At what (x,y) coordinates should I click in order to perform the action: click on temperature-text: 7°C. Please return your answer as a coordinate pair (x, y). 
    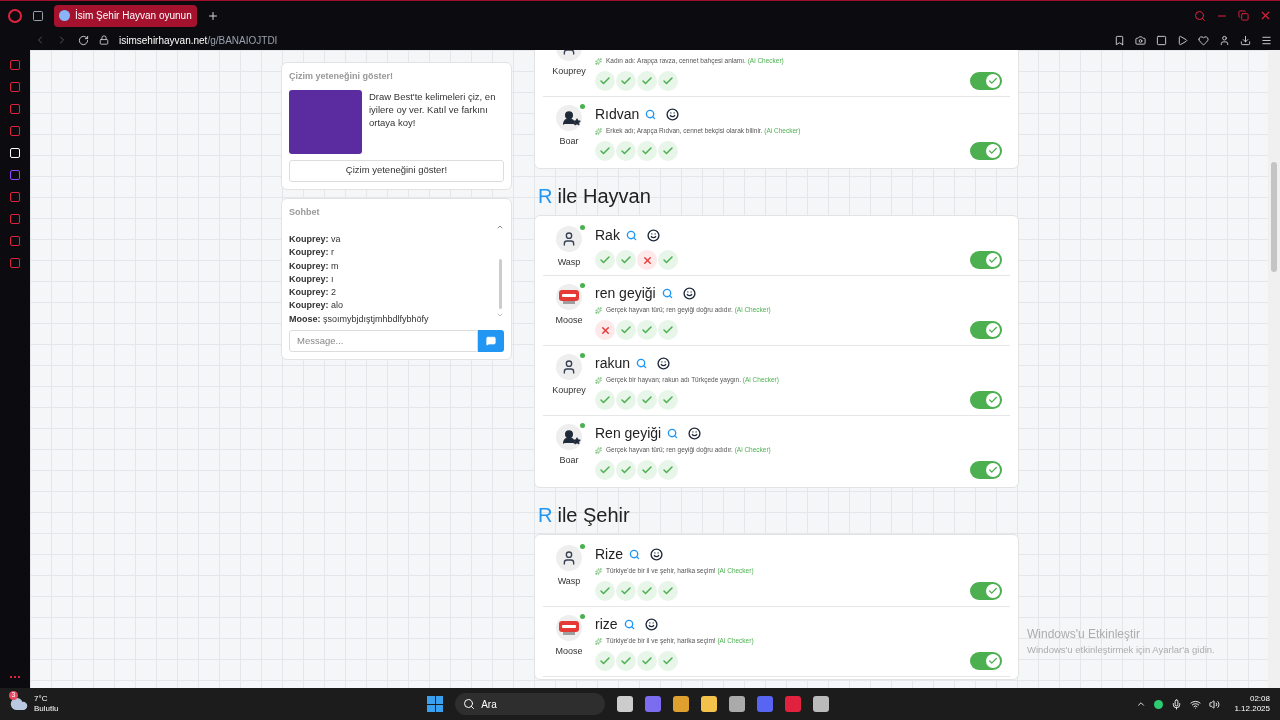
    Looking at the image, I should click on (41, 699).